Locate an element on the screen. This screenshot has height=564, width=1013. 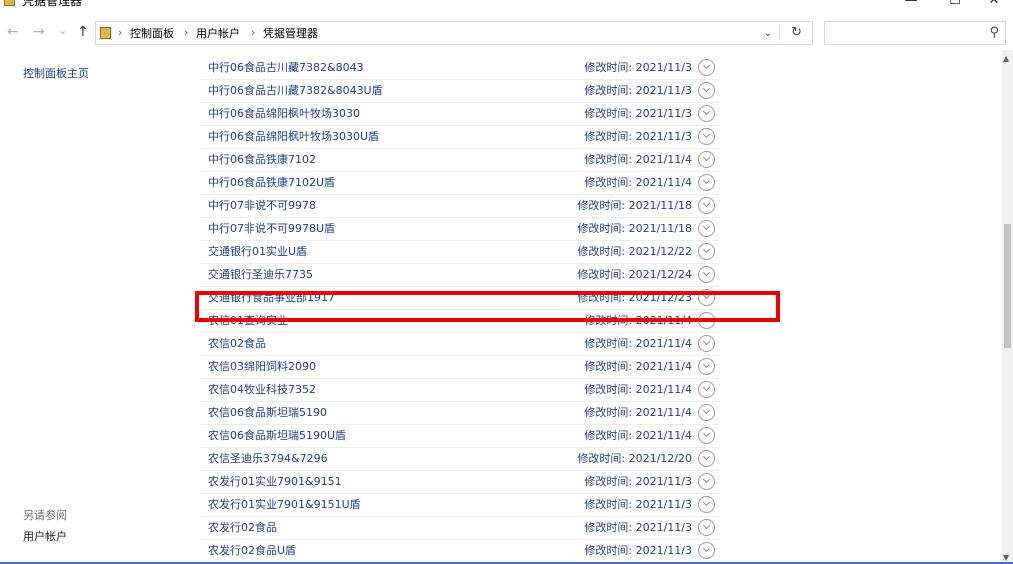
breadcrumb-control-panel: 控制面板 is located at coordinates (152, 34).